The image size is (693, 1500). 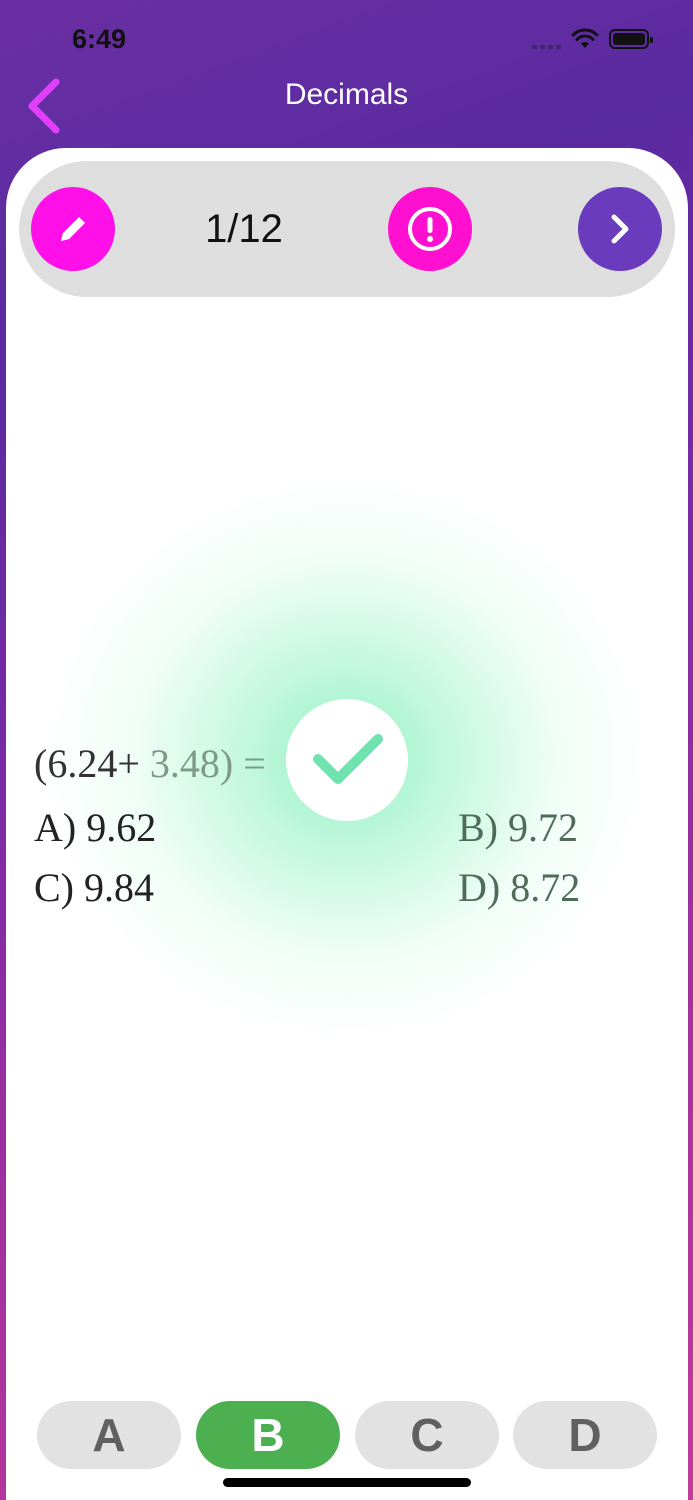 I want to click on answer-a-button: A, so click(x=109, y=1435).